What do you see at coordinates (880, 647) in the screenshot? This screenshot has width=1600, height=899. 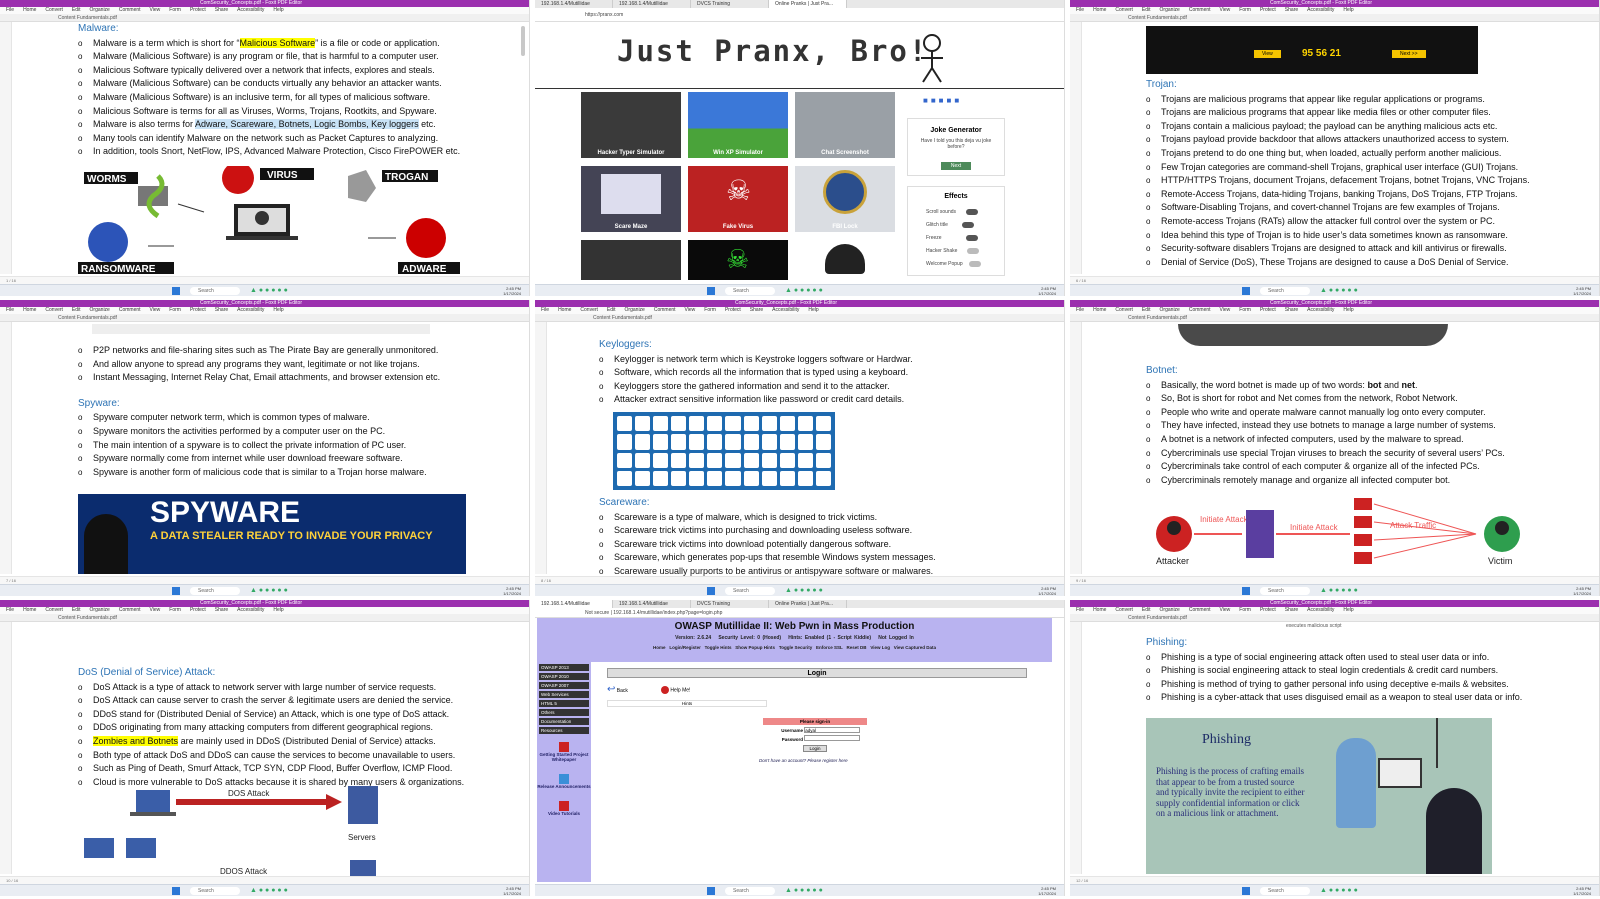 I see `nav-view-log: View Log` at bounding box center [880, 647].